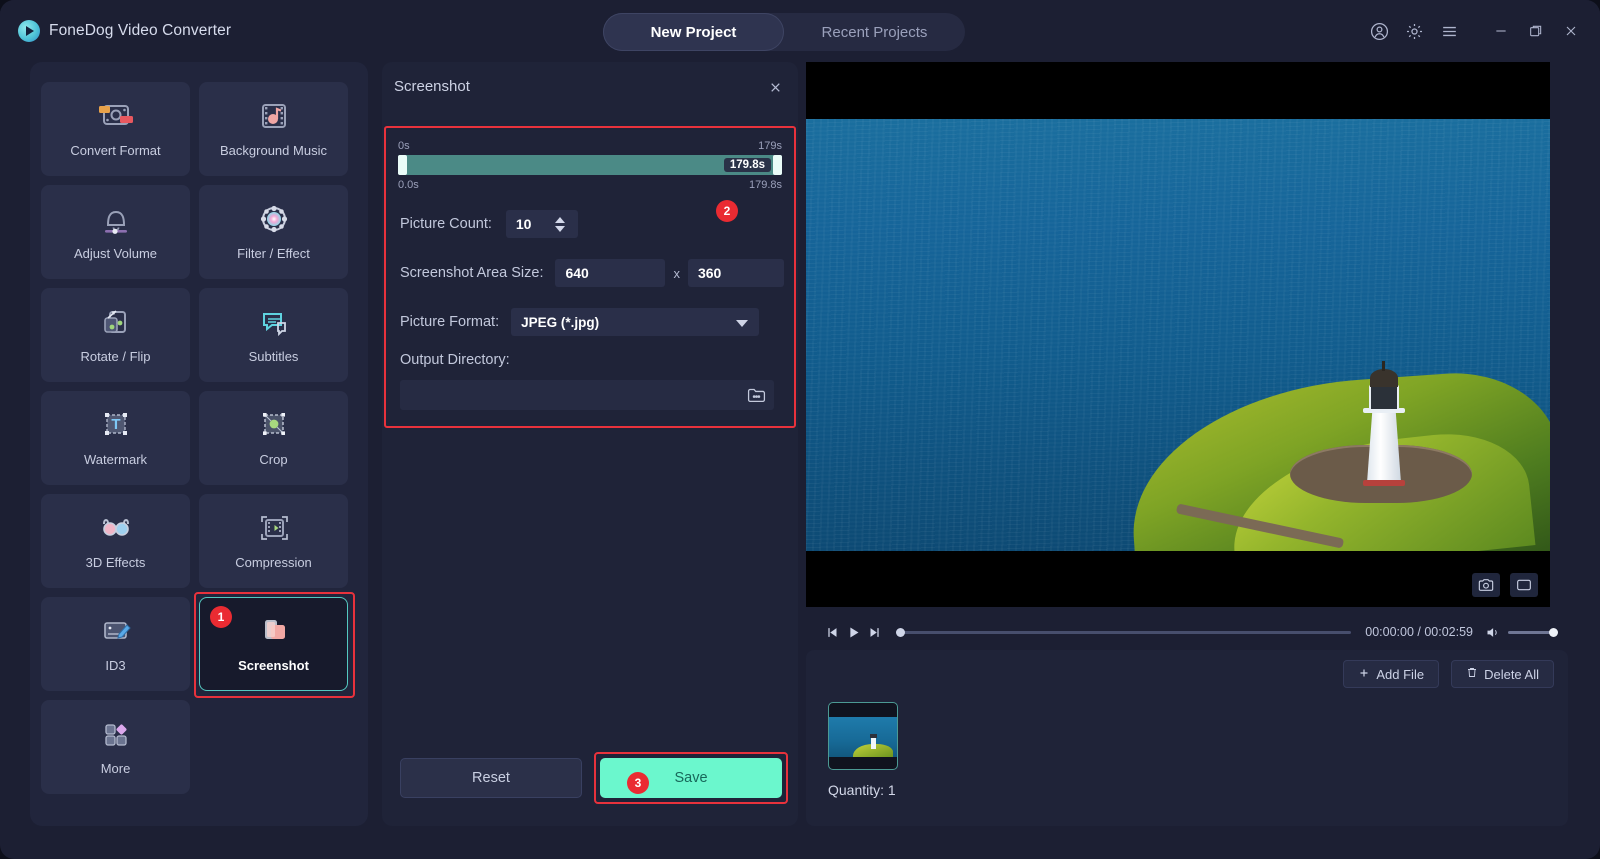 The width and height of the screenshot is (1600, 859). I want to click on slider-foot-end: 179.8s, so click(765, 185).